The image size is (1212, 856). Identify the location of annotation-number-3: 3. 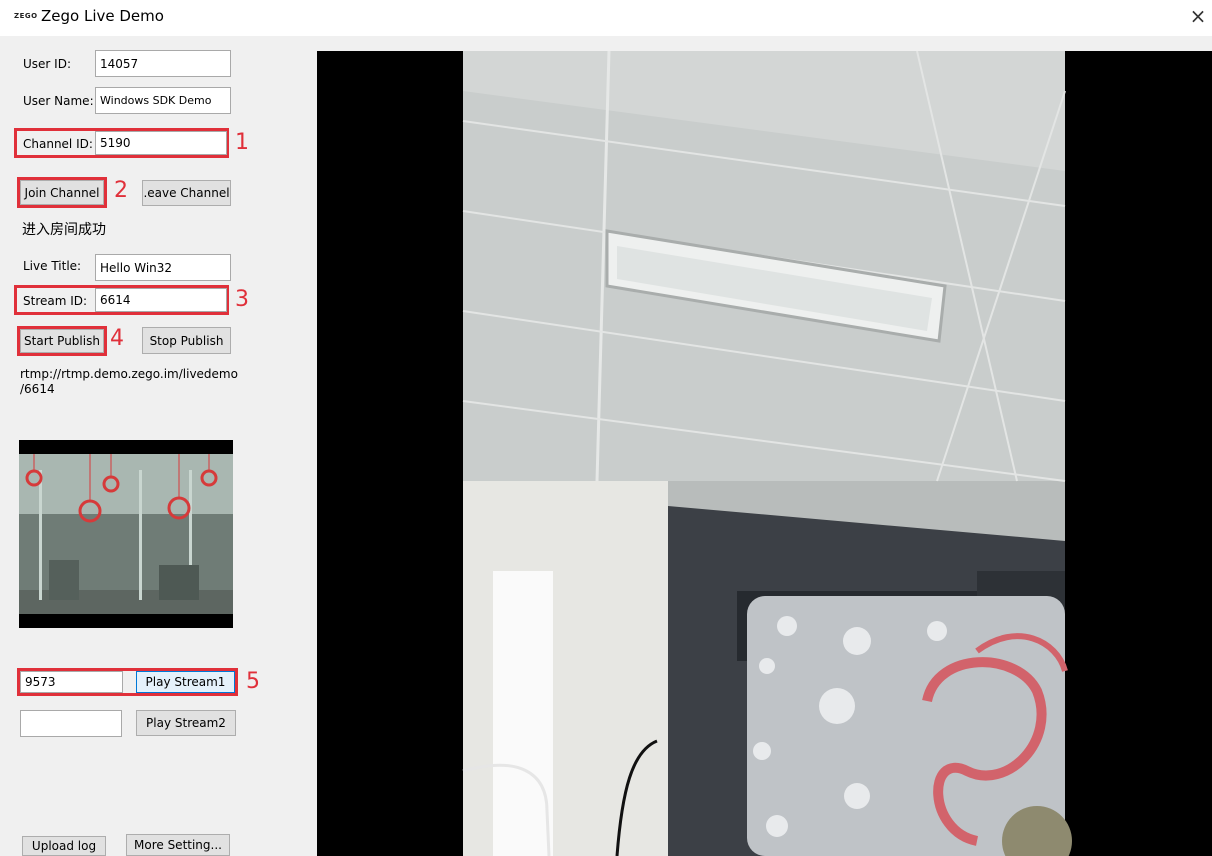
(242, 299).